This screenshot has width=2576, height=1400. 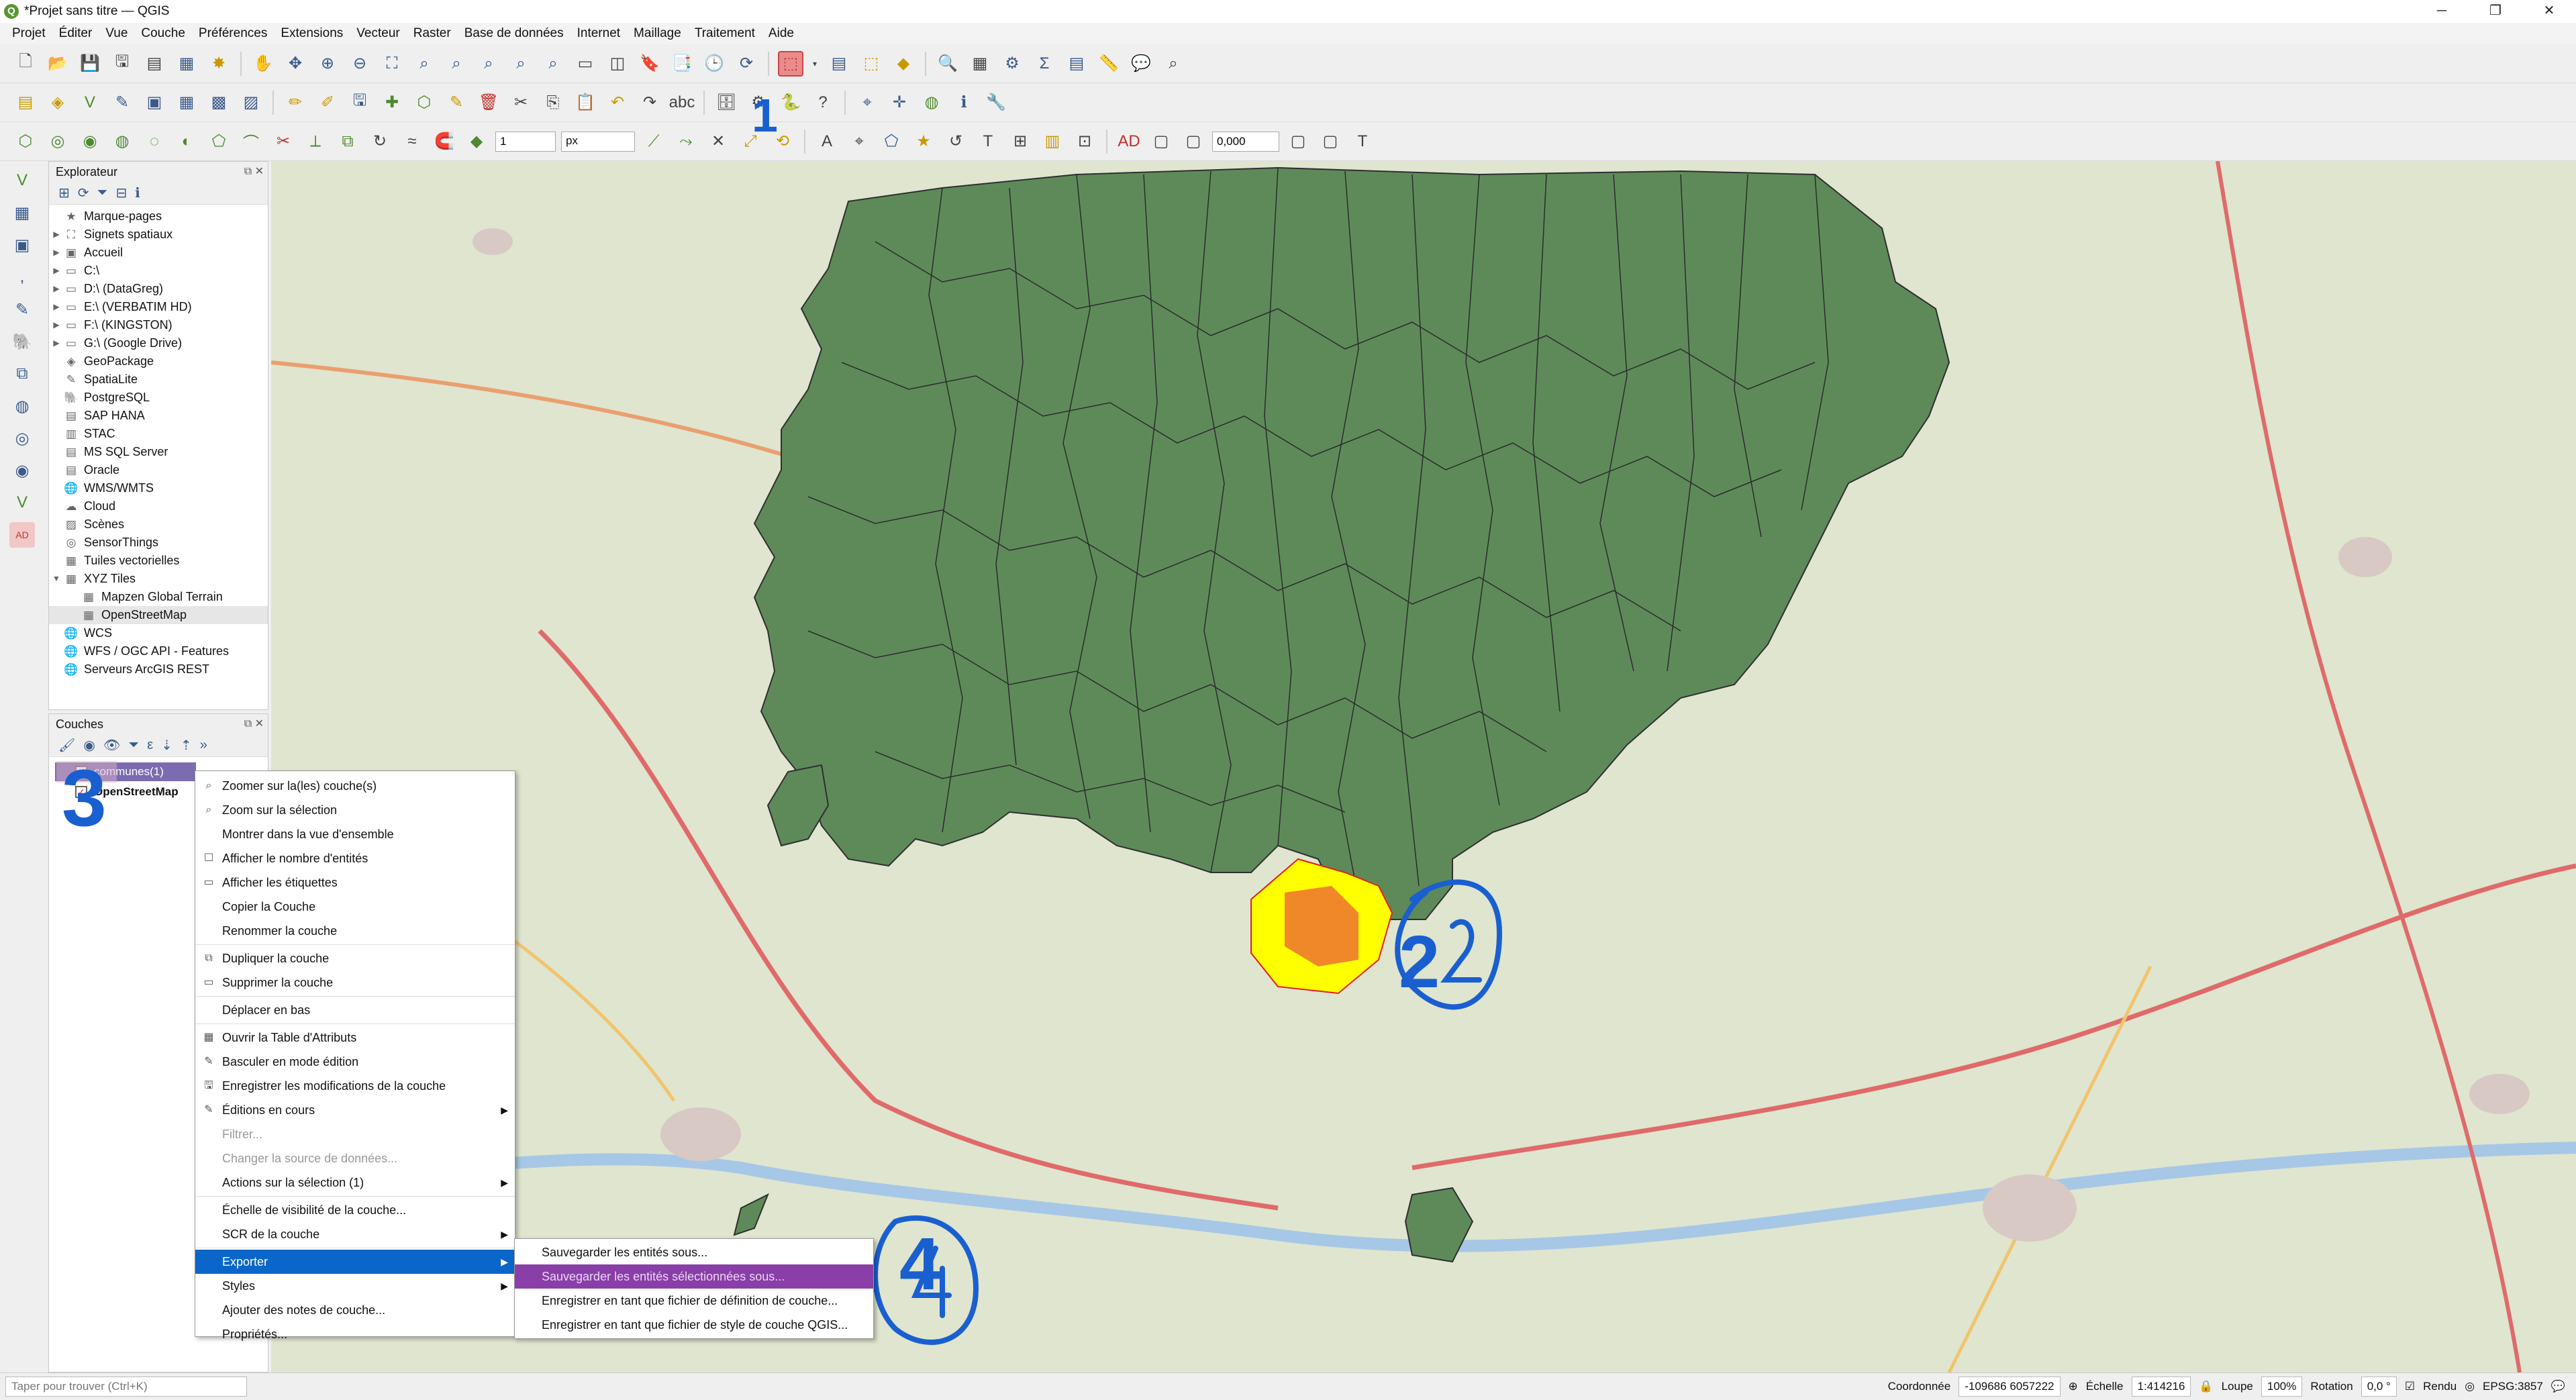 What do you see at coordinates (150, 746) in the screenshot?
I see `filter-expression-icon: ε` at bounding box center [150, 746].